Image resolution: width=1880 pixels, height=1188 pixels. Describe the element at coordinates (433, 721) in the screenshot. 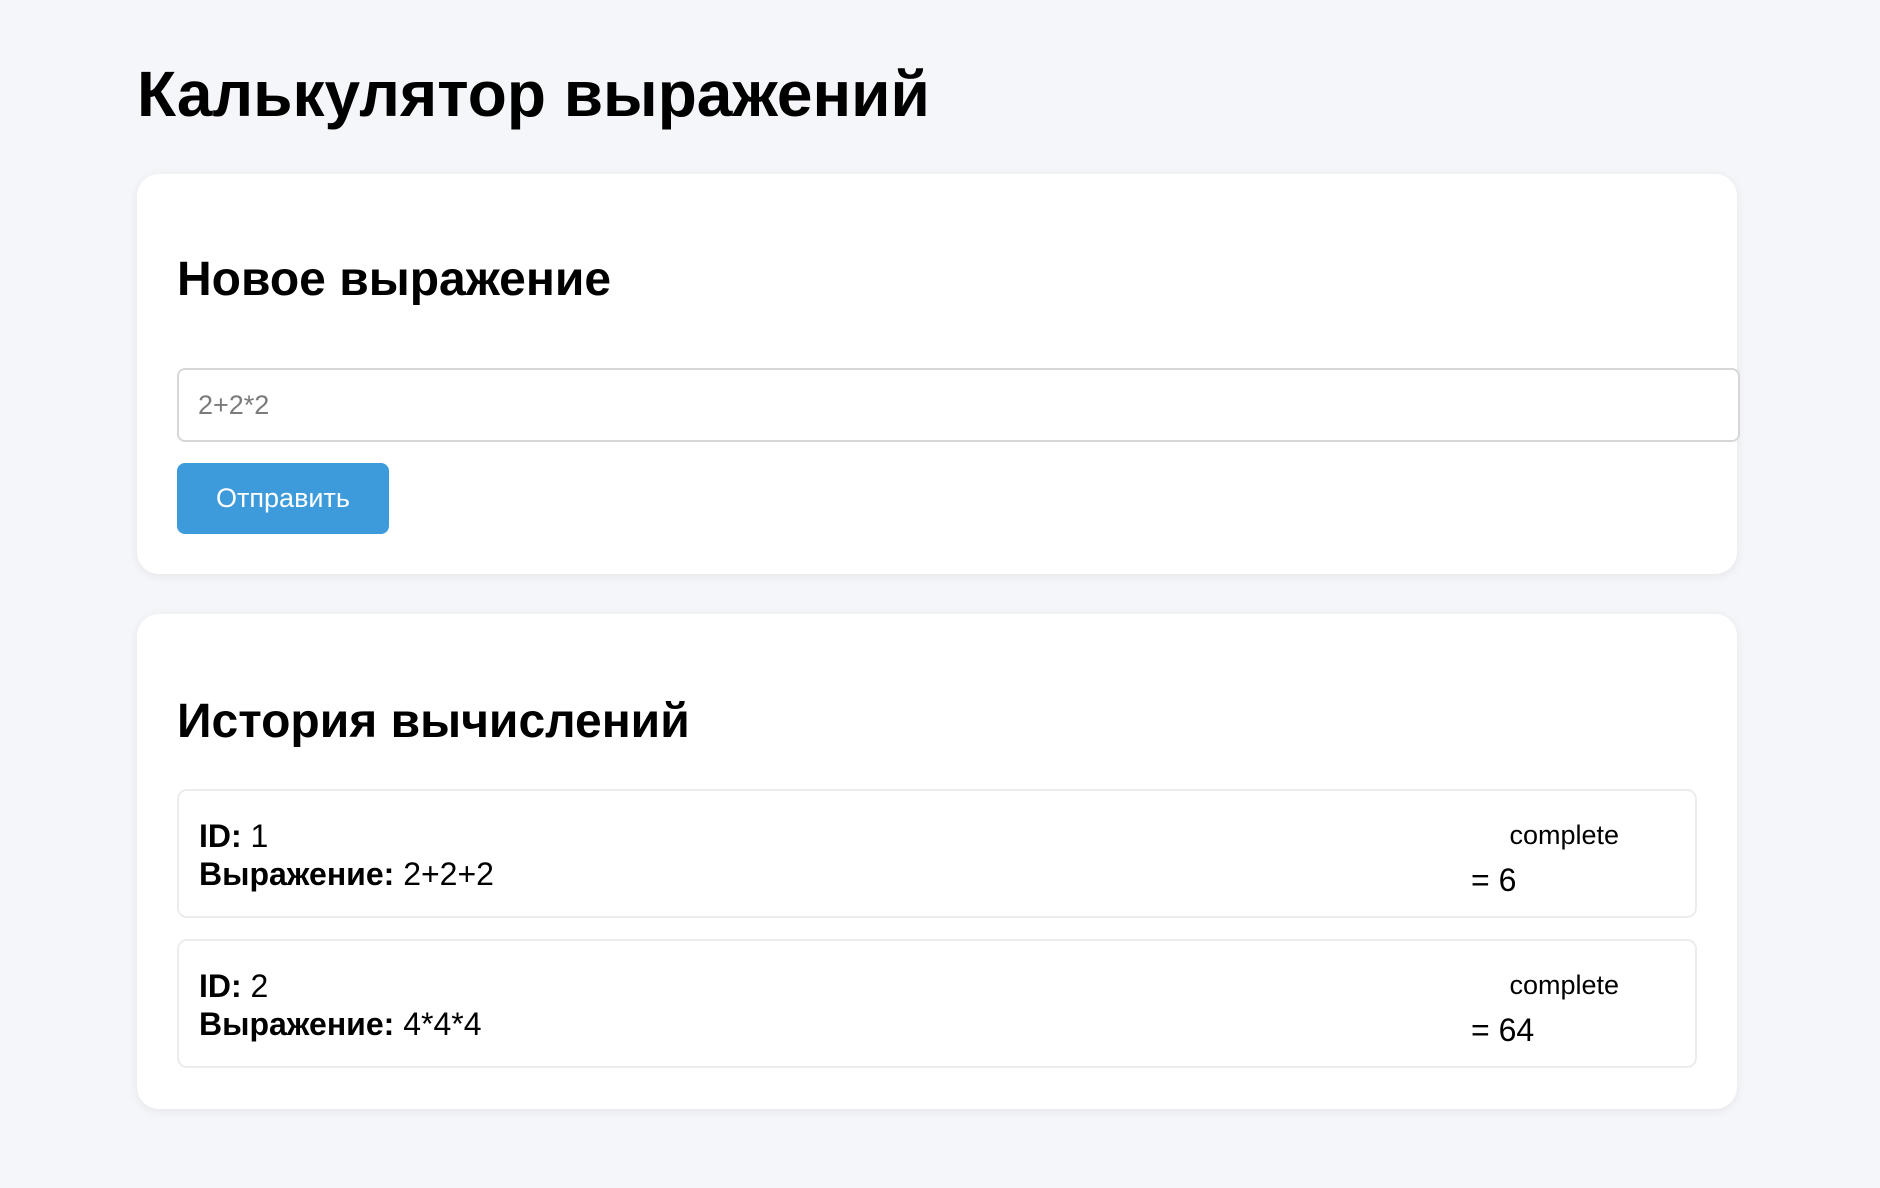

I see `history-title: История вычислений` at that location.